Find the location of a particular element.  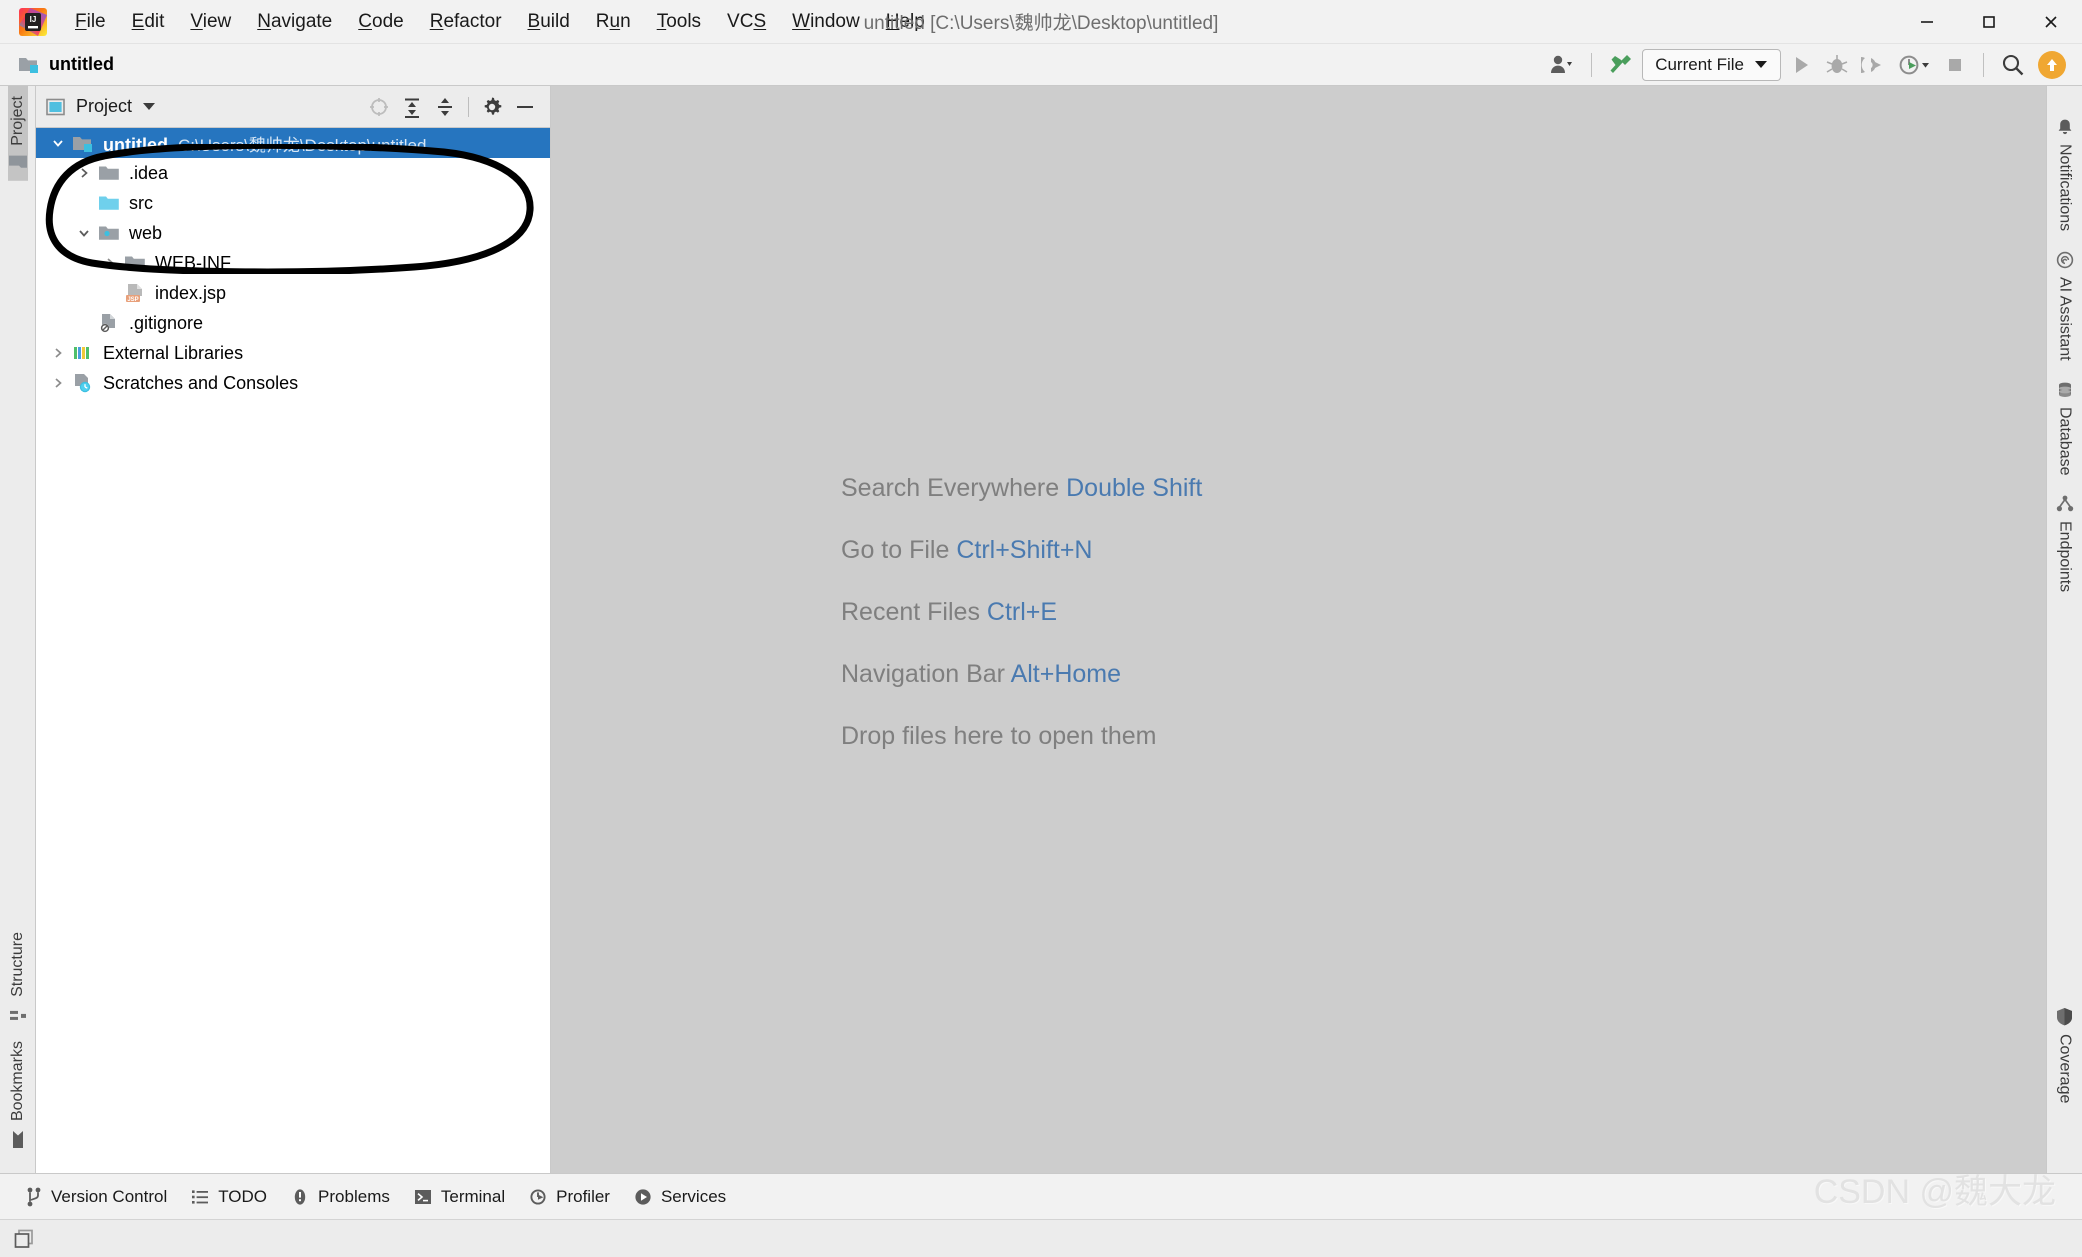

menu-tools: Tools is located at coordinates (679, 22).